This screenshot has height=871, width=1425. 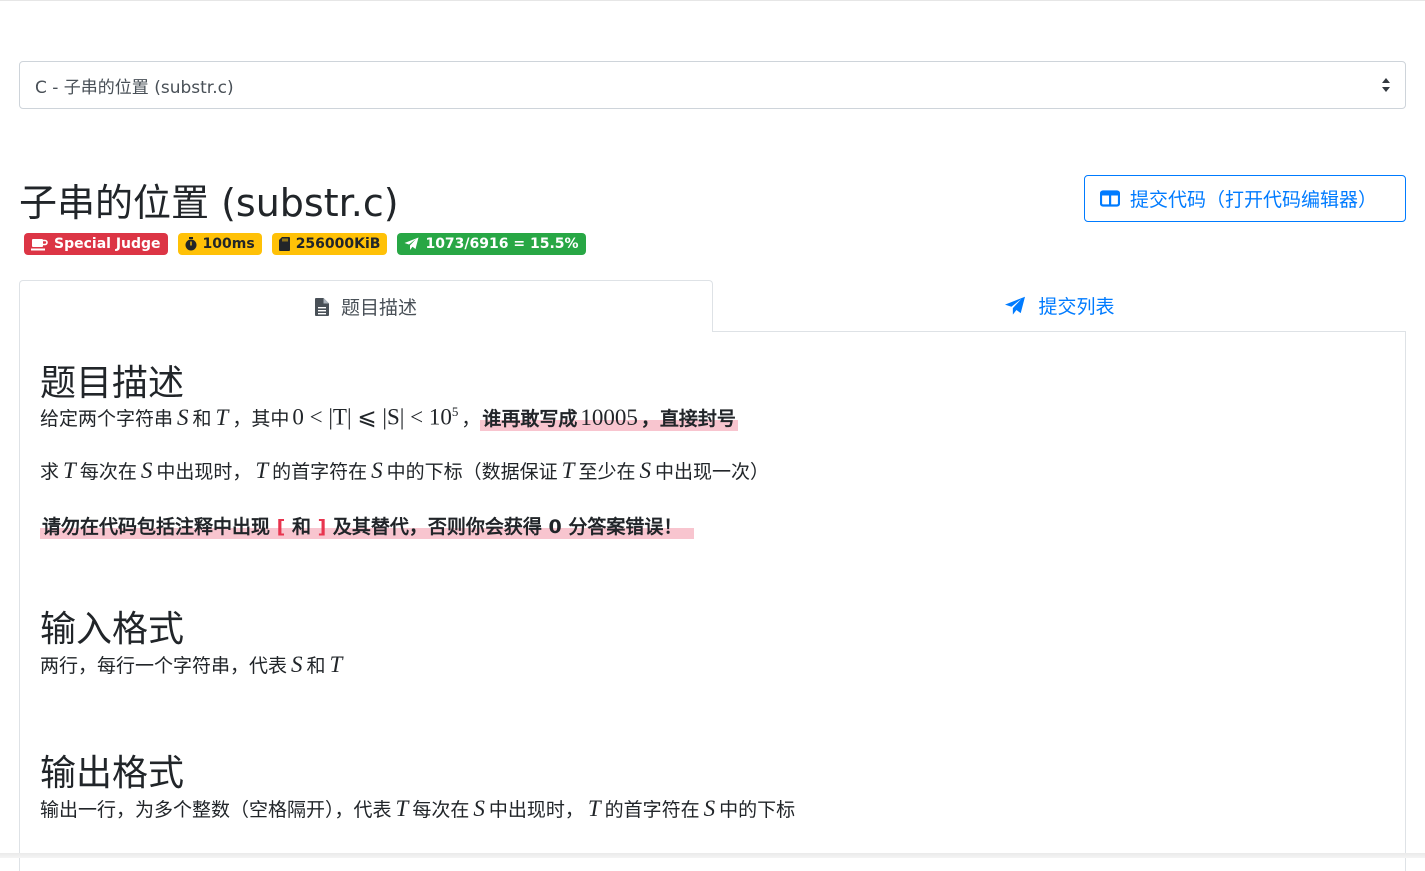 I want to click on ban-warning: 谁再敢写成 10005 ，直接封号, so click(x=609, y=417).